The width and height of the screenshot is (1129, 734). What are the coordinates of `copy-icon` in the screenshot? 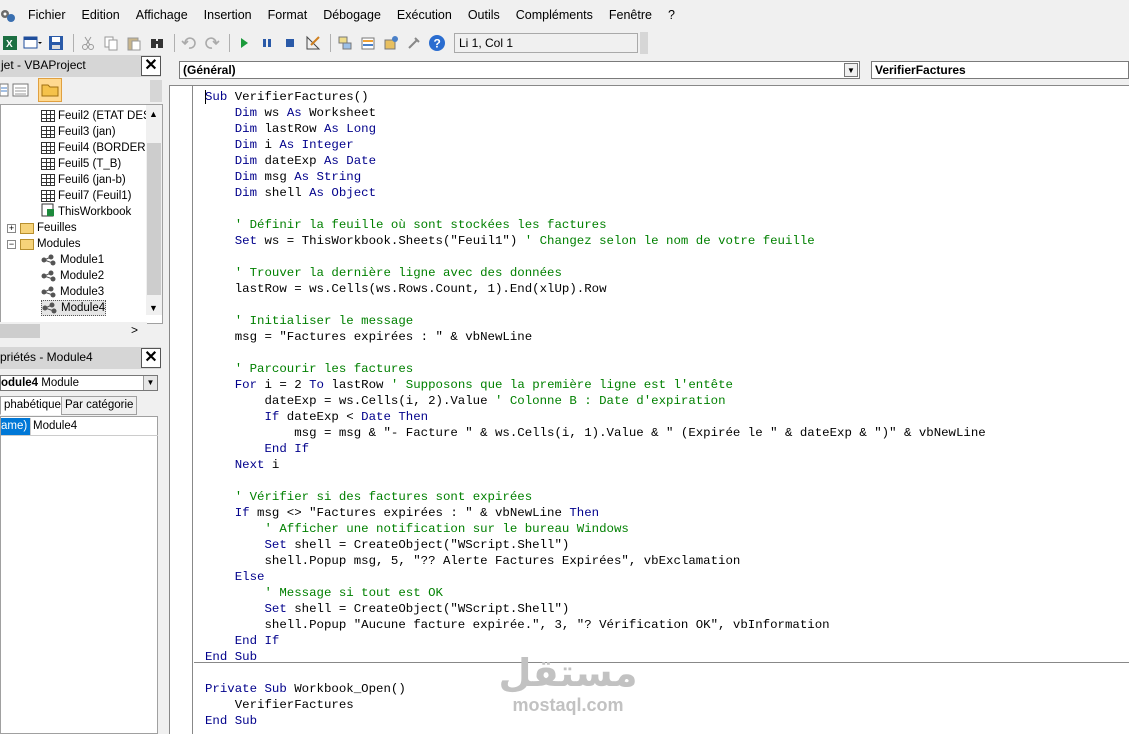 It's located at (111, 43).